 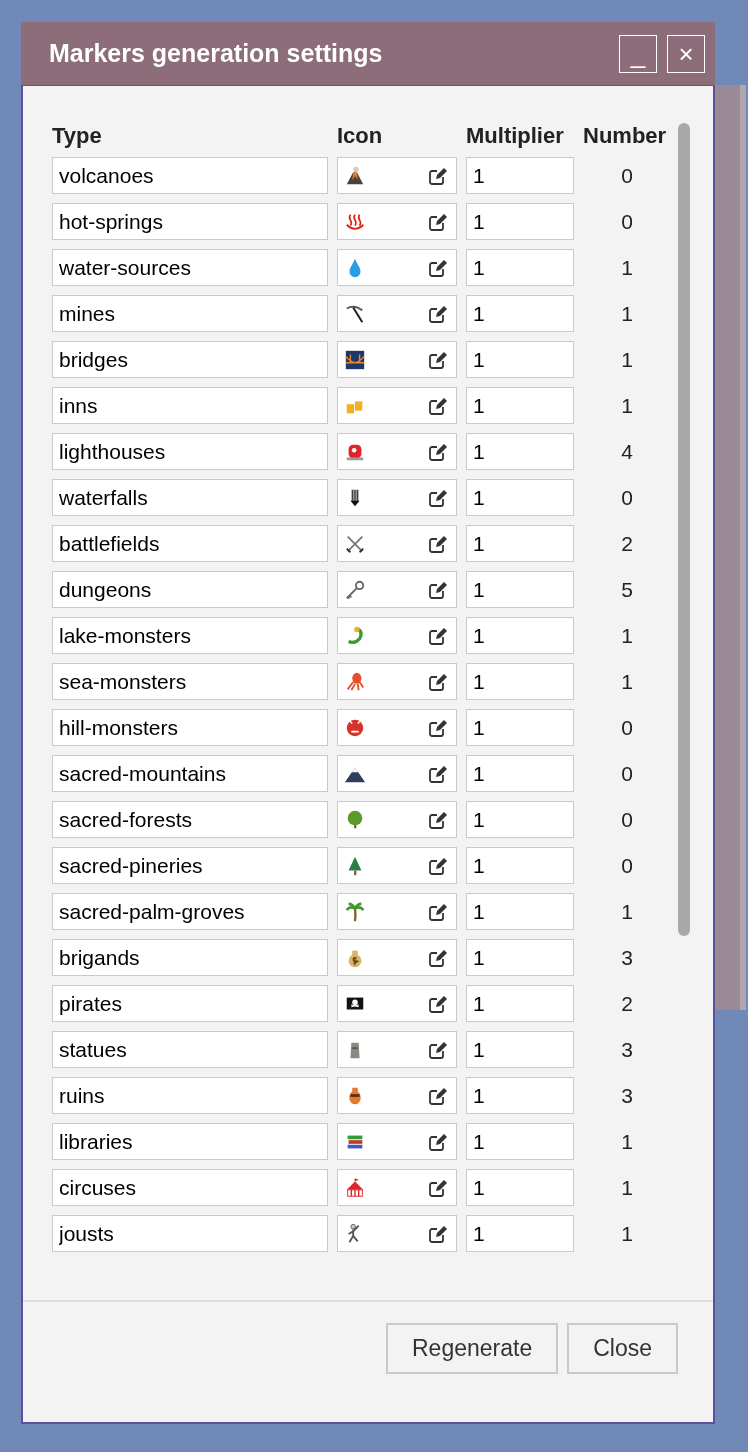 What do you see at coordinates (190, 773) in the screenshot?
I see `type-field: sacred-mountains` at bounding box center [190, 773].